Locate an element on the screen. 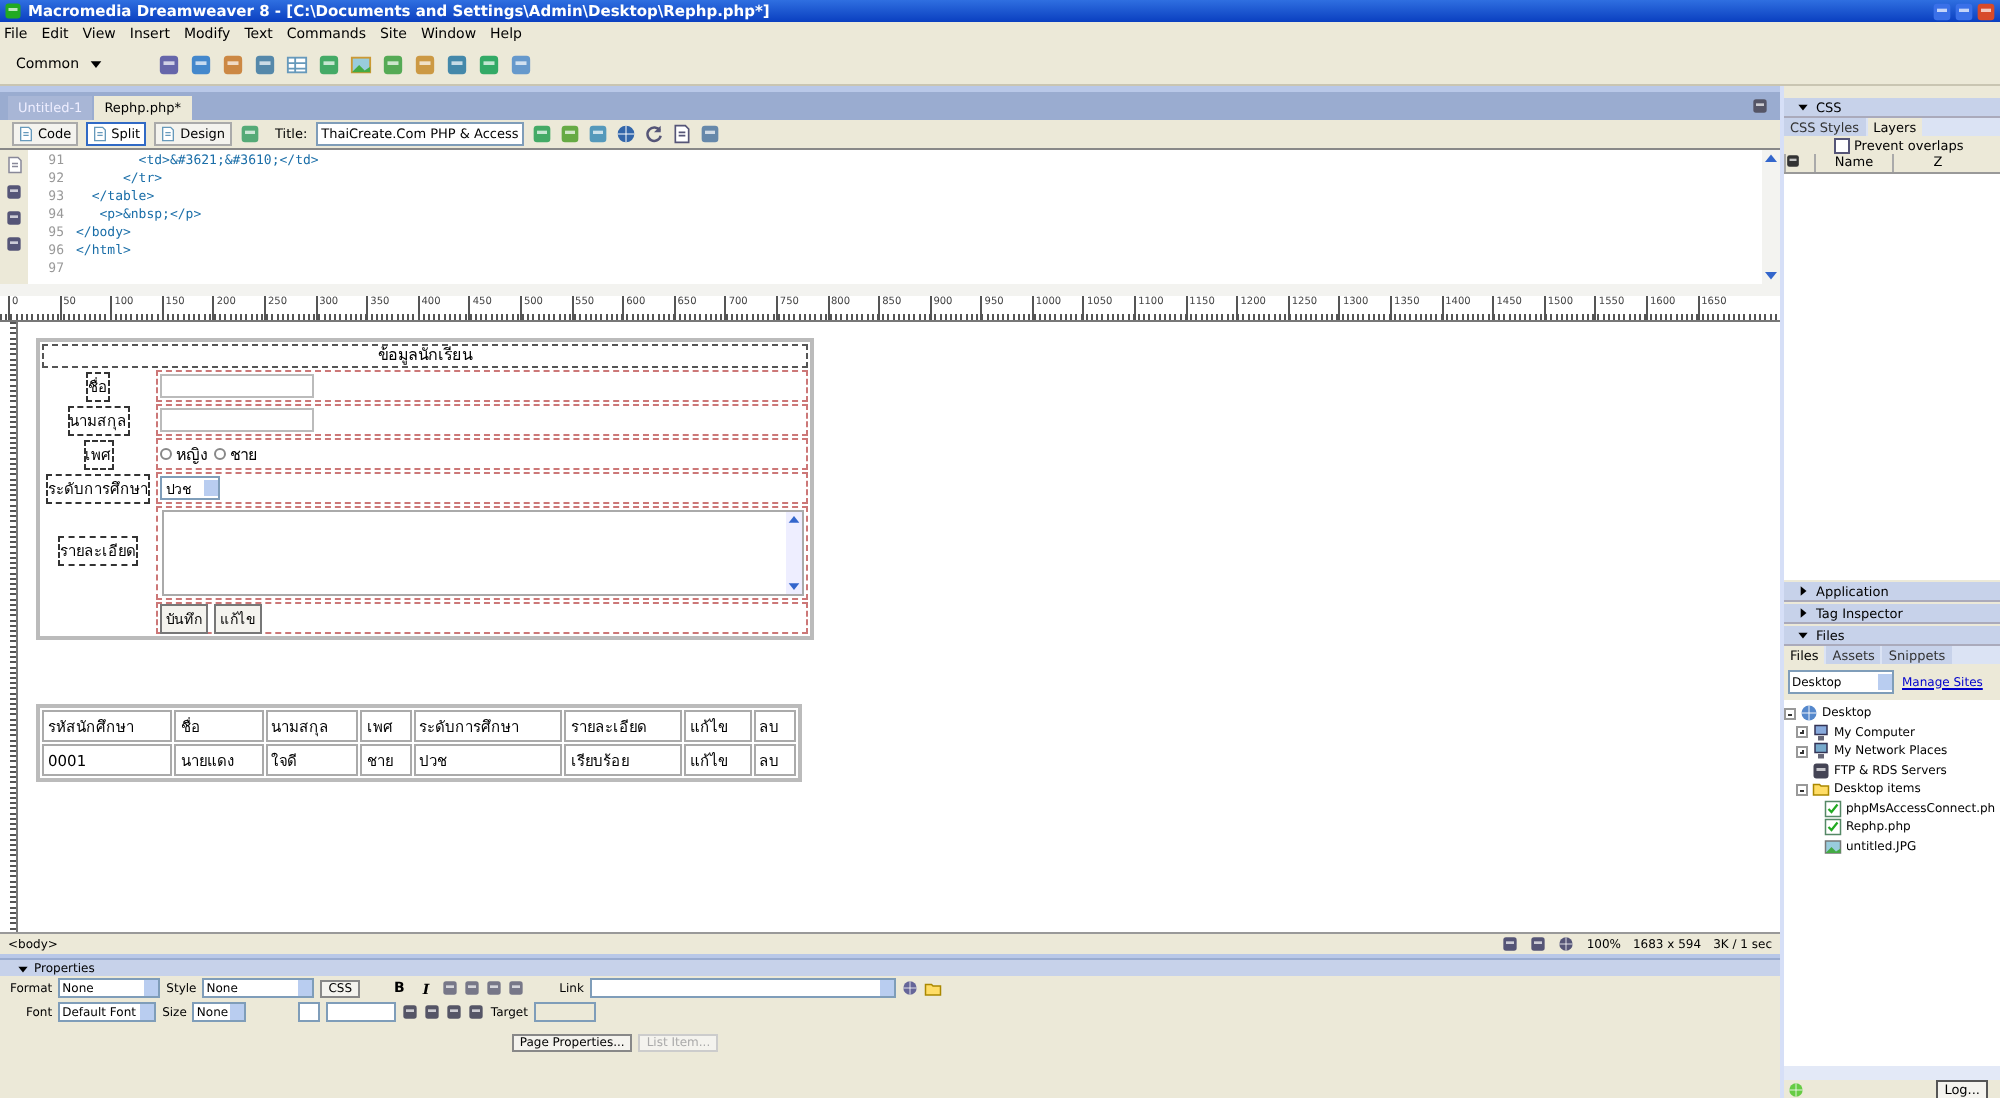 Image resolution: width=2000 pixels, height=1098 pixels. scroll-up-icon is located at coordinates (794, 520).